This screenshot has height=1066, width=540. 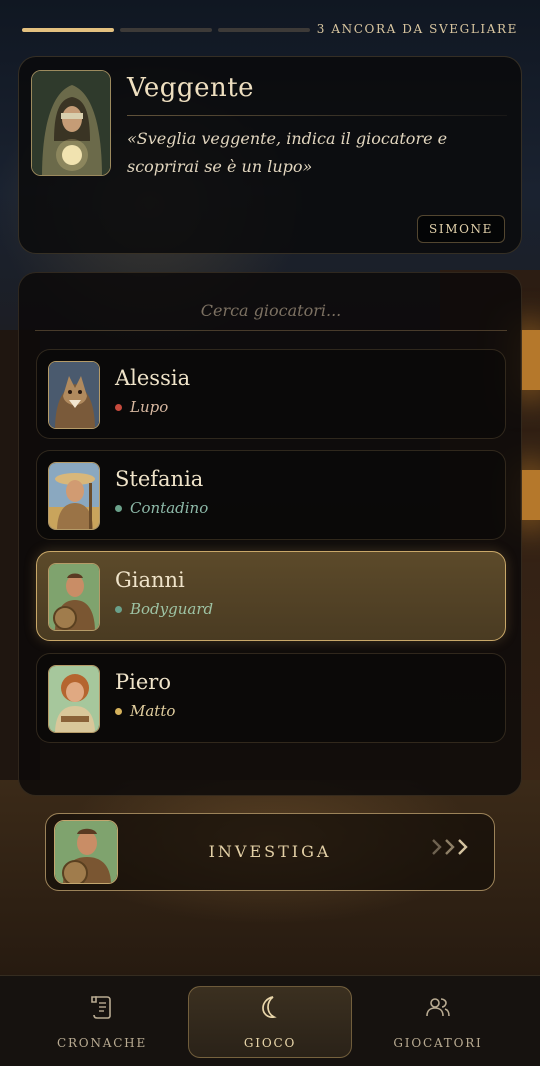 I want to click on nav-tab-giocatori: GIOCATORI, so click(x=438, y=1022).